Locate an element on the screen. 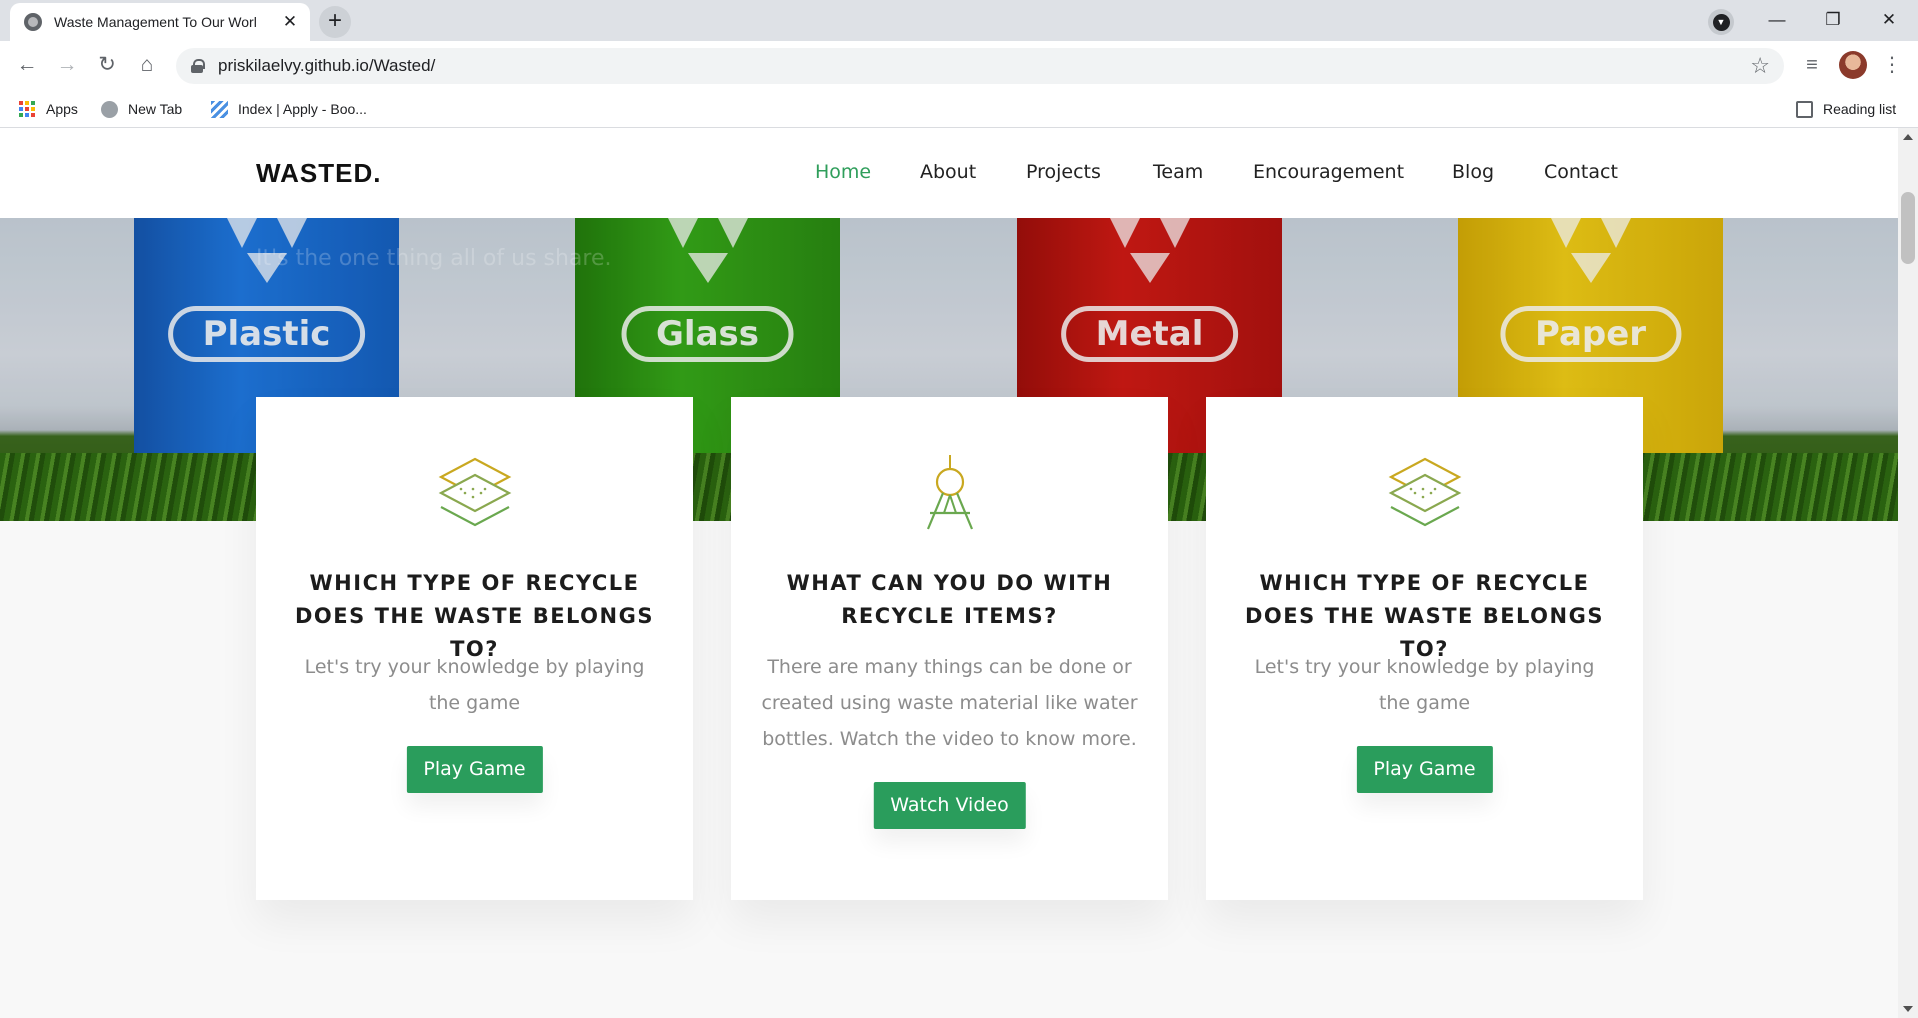 Image resolution: width=1918 pixels, height=1018 pixels. reading-list-button: Reading list is located at coordinates (1846, 109).